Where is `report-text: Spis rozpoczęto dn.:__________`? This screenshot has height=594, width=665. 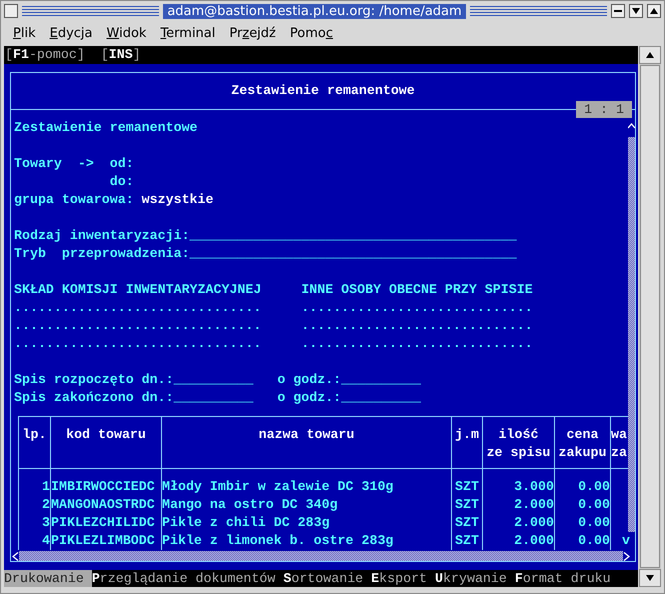 report-text: Spis rozpoczęto dn.:__________ is located at coordinates (134, 380).